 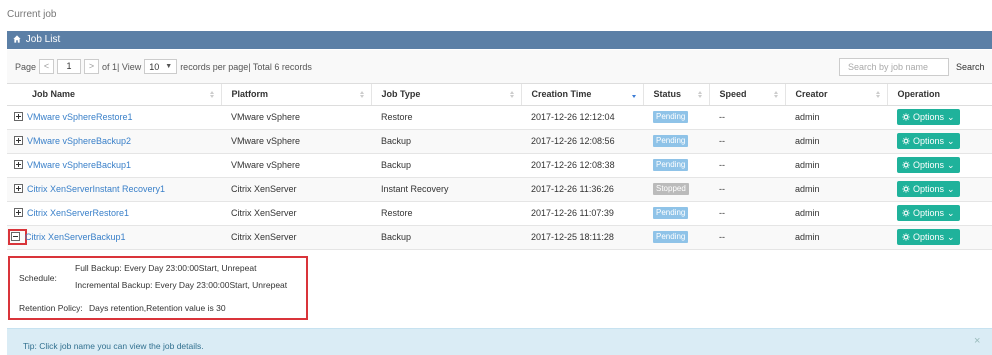 I want to click on search-input, so click(x=894, y=67).